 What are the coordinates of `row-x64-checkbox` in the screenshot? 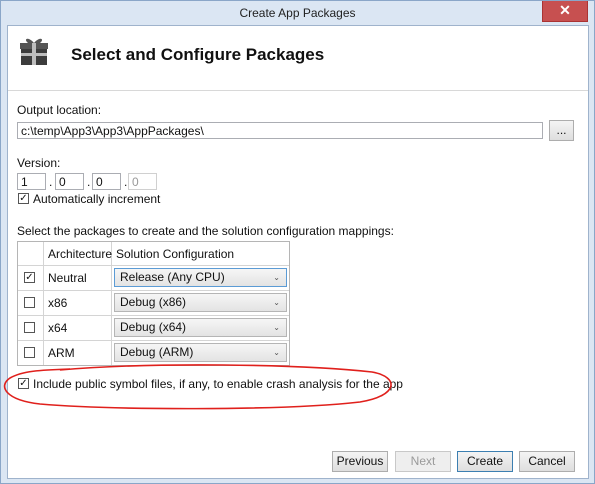 It's located at (29, 327).